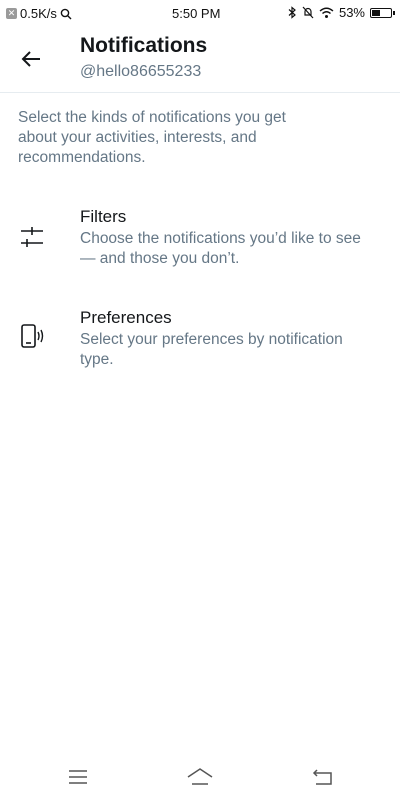  Describe the element at coordinates (200, 92) in the screenshot. I see `header-divider` at that location.